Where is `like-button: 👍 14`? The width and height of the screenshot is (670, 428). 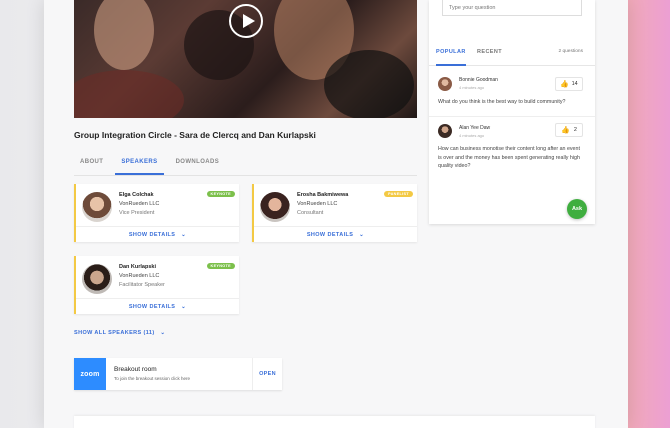 like-button: 👍 14 is located at coordinates (569, 84).